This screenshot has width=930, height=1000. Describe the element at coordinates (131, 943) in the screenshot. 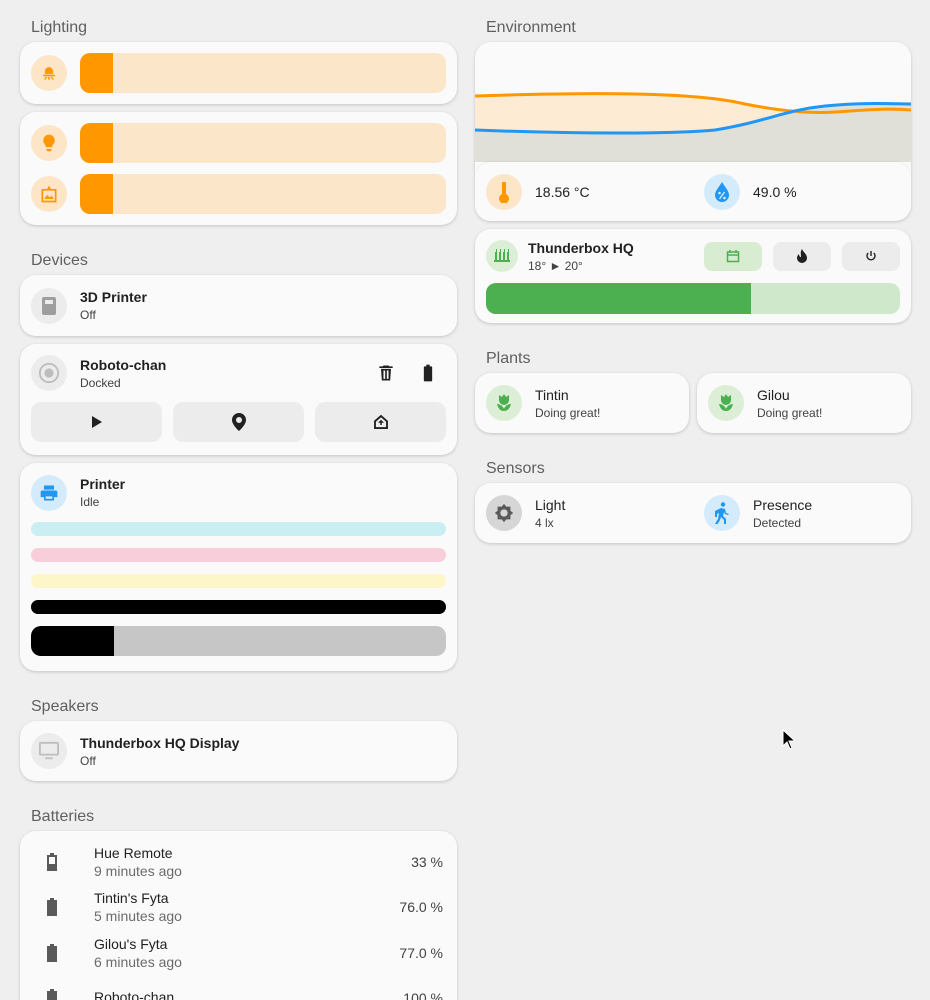

I see `battery-name: Gilou's Fyta` at that location.